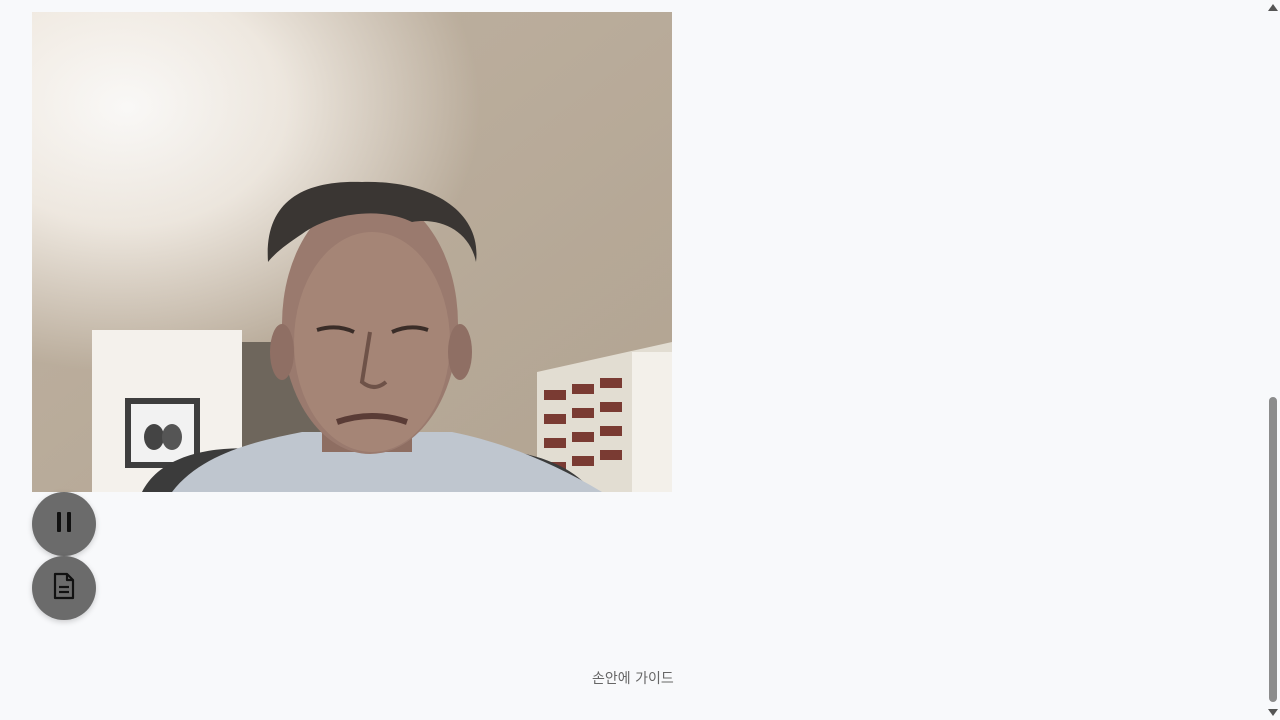 This screenshot has width=1280, height=720. Describe the element at coordinates (1272, 360) in the screenshot. I see `vertical-scrollbar` at that location.